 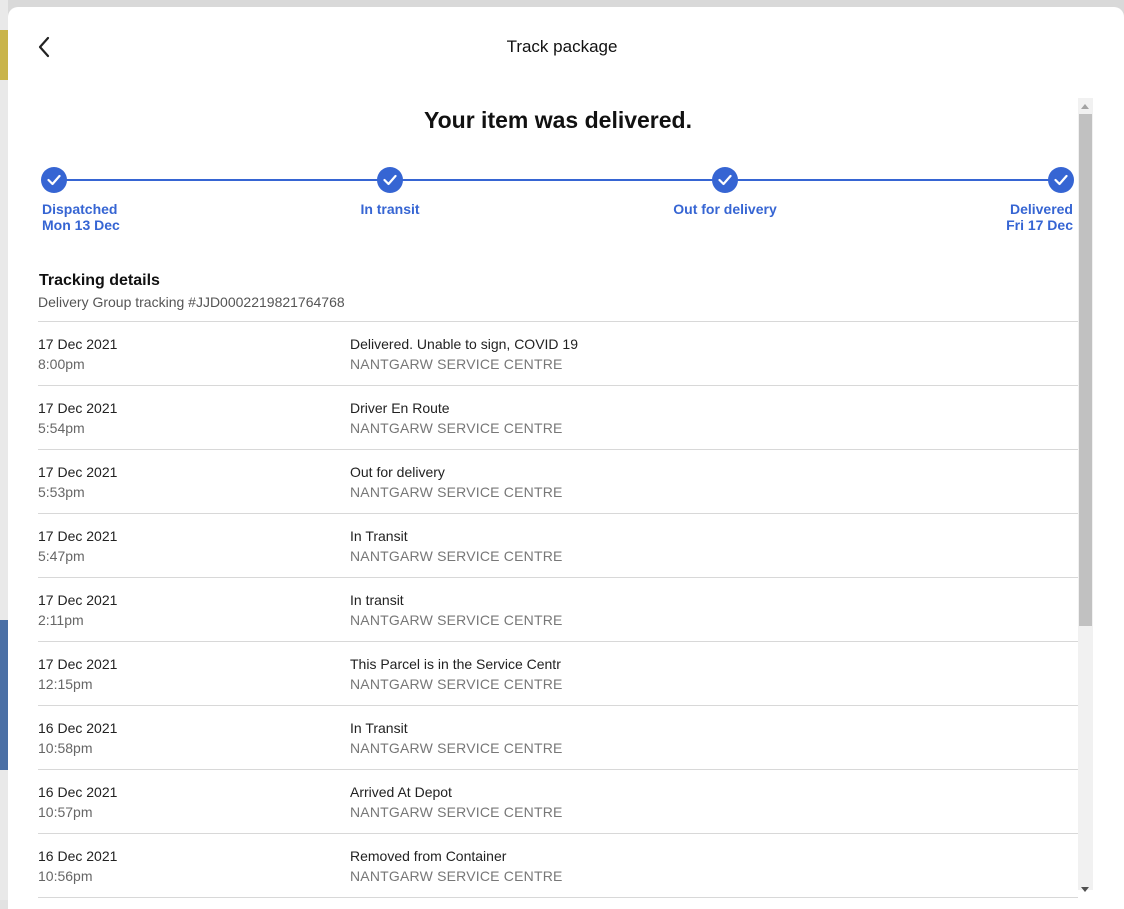 What do you see at coordinates (400, 408) in the screenshot?
I see `event-status: Driver En Route` at bounding box center [400, 408].